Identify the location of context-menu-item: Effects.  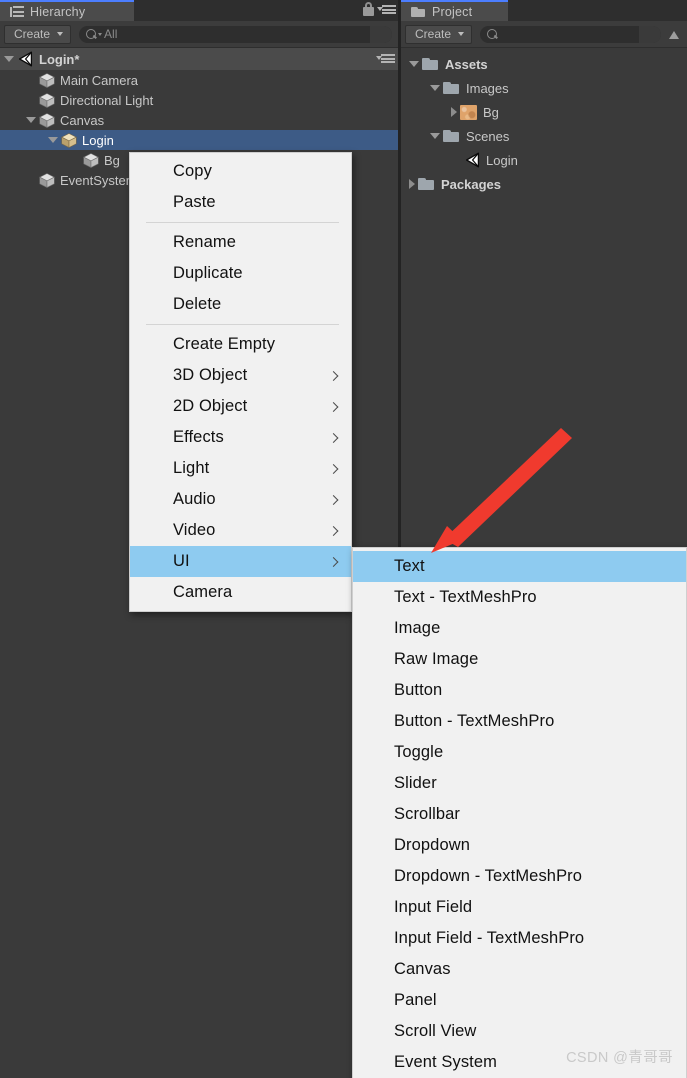
(240, 437).